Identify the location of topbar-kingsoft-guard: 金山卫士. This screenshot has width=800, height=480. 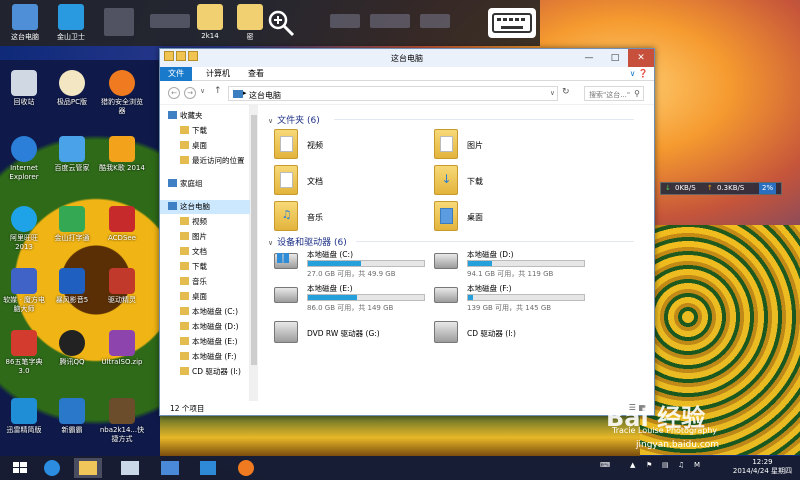
(71, 23).